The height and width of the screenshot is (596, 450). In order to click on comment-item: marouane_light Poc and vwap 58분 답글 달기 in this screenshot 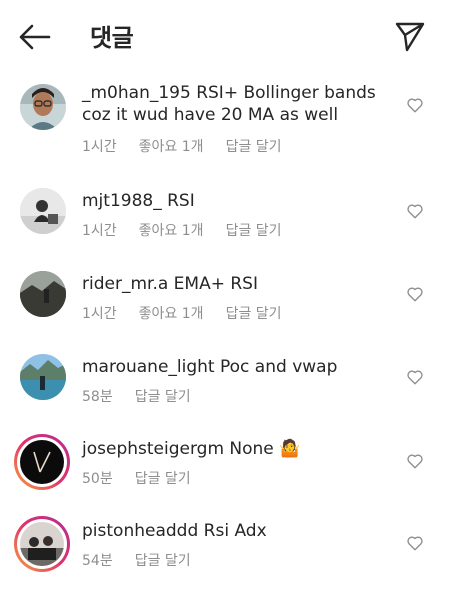, I will do `click(225, 384)`.